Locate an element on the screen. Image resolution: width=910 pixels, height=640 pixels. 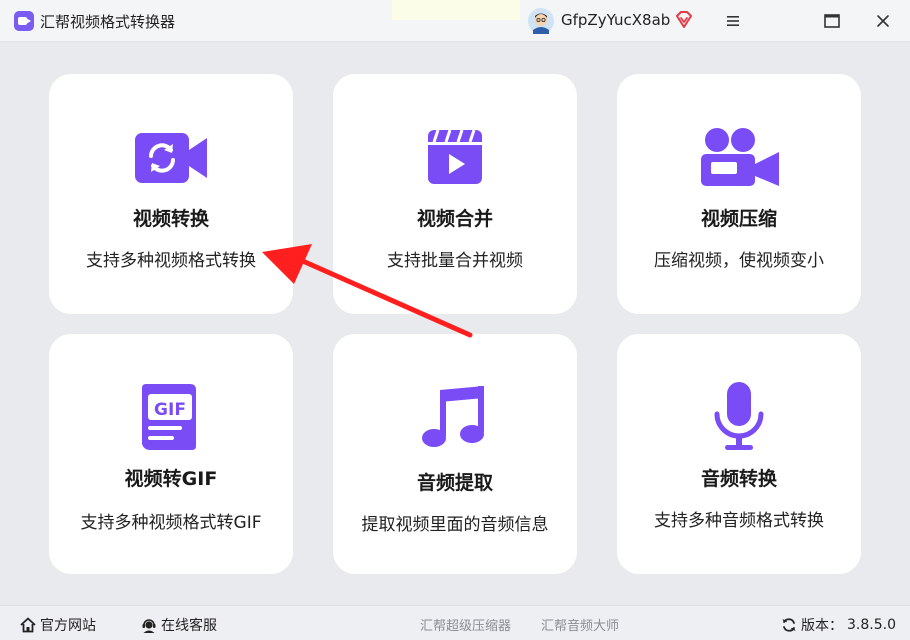
card-video-compress: 视频压缩 压缩视频，使视频变小 is located at coordinates (739, 194).